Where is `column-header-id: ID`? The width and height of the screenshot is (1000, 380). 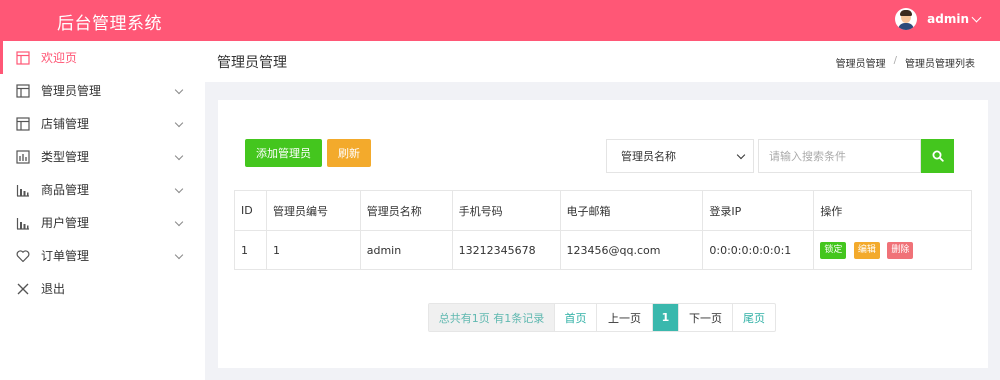 column-header-id: ID is located at coordinates (250, 210).